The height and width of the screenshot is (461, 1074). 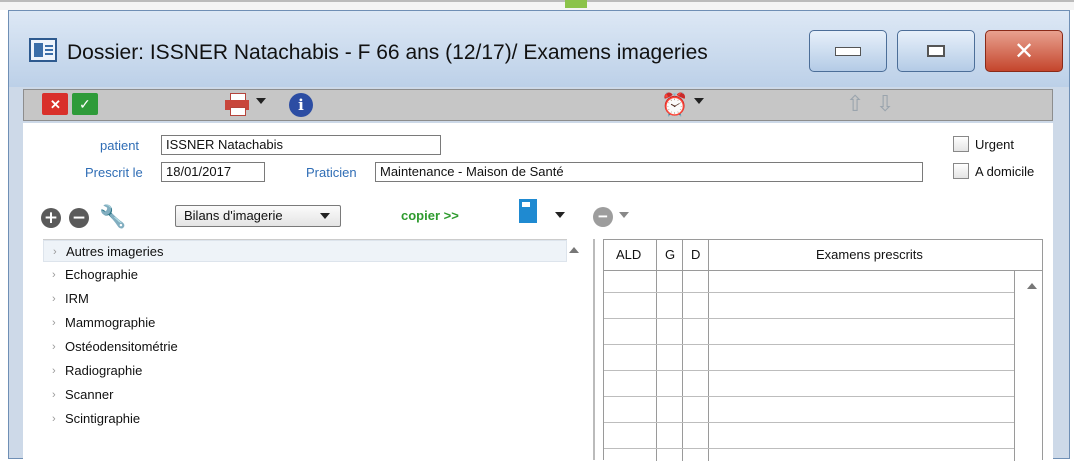 I want to click on info-icon: i, so click(x=301, y=105).